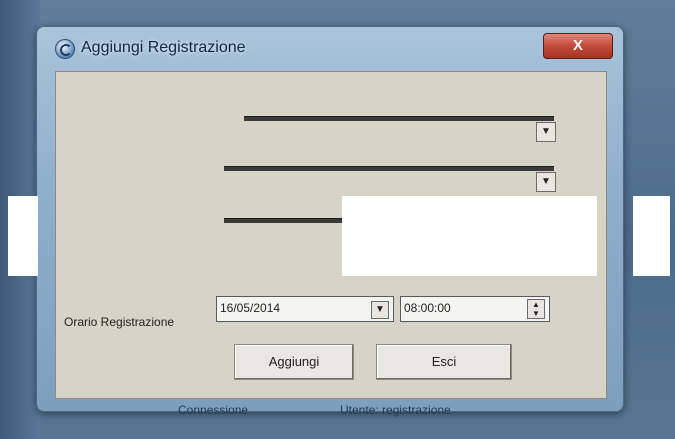  I want to click on orario-label: Orario Registrazione, so click(119, 322).